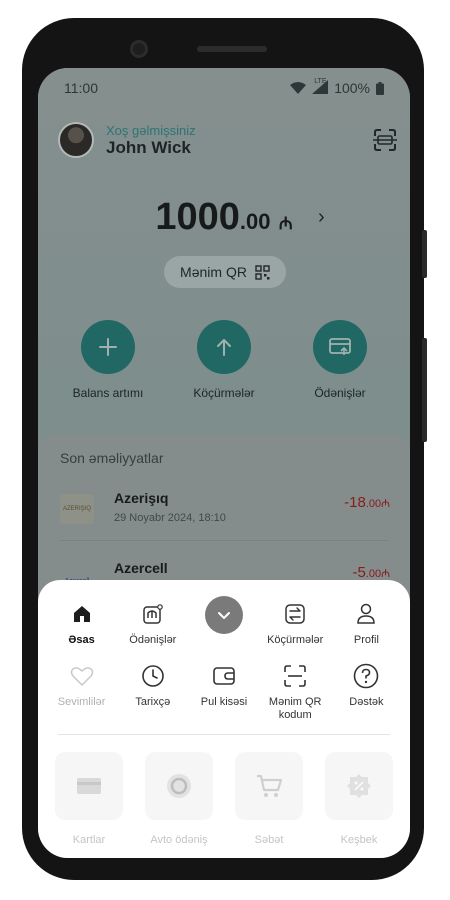  I want to click on front-camera, so click(139, 49).